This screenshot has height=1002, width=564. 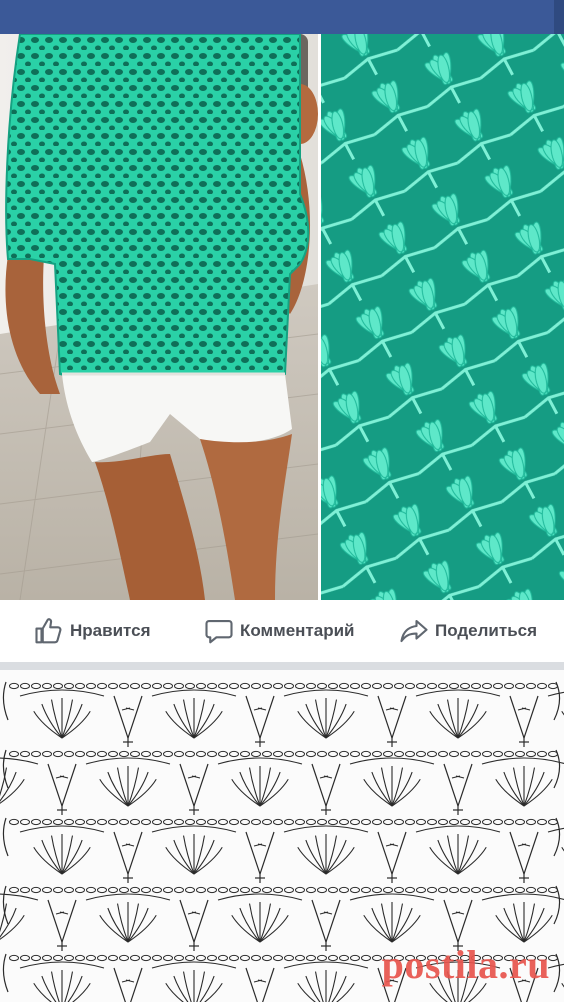 What do you see at coordinates (297, 630) in the screenshot?
I see `comment-label: Комментарий` at bounding box center [297, 630].